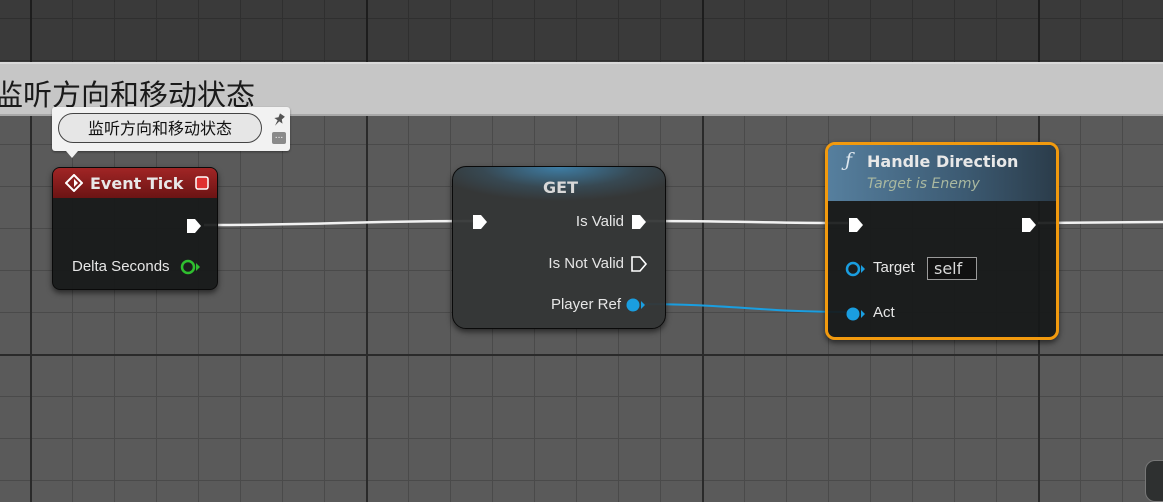 The image size is (1163, 502). I want to click on function-icon: ƒ, so click(849, 160).